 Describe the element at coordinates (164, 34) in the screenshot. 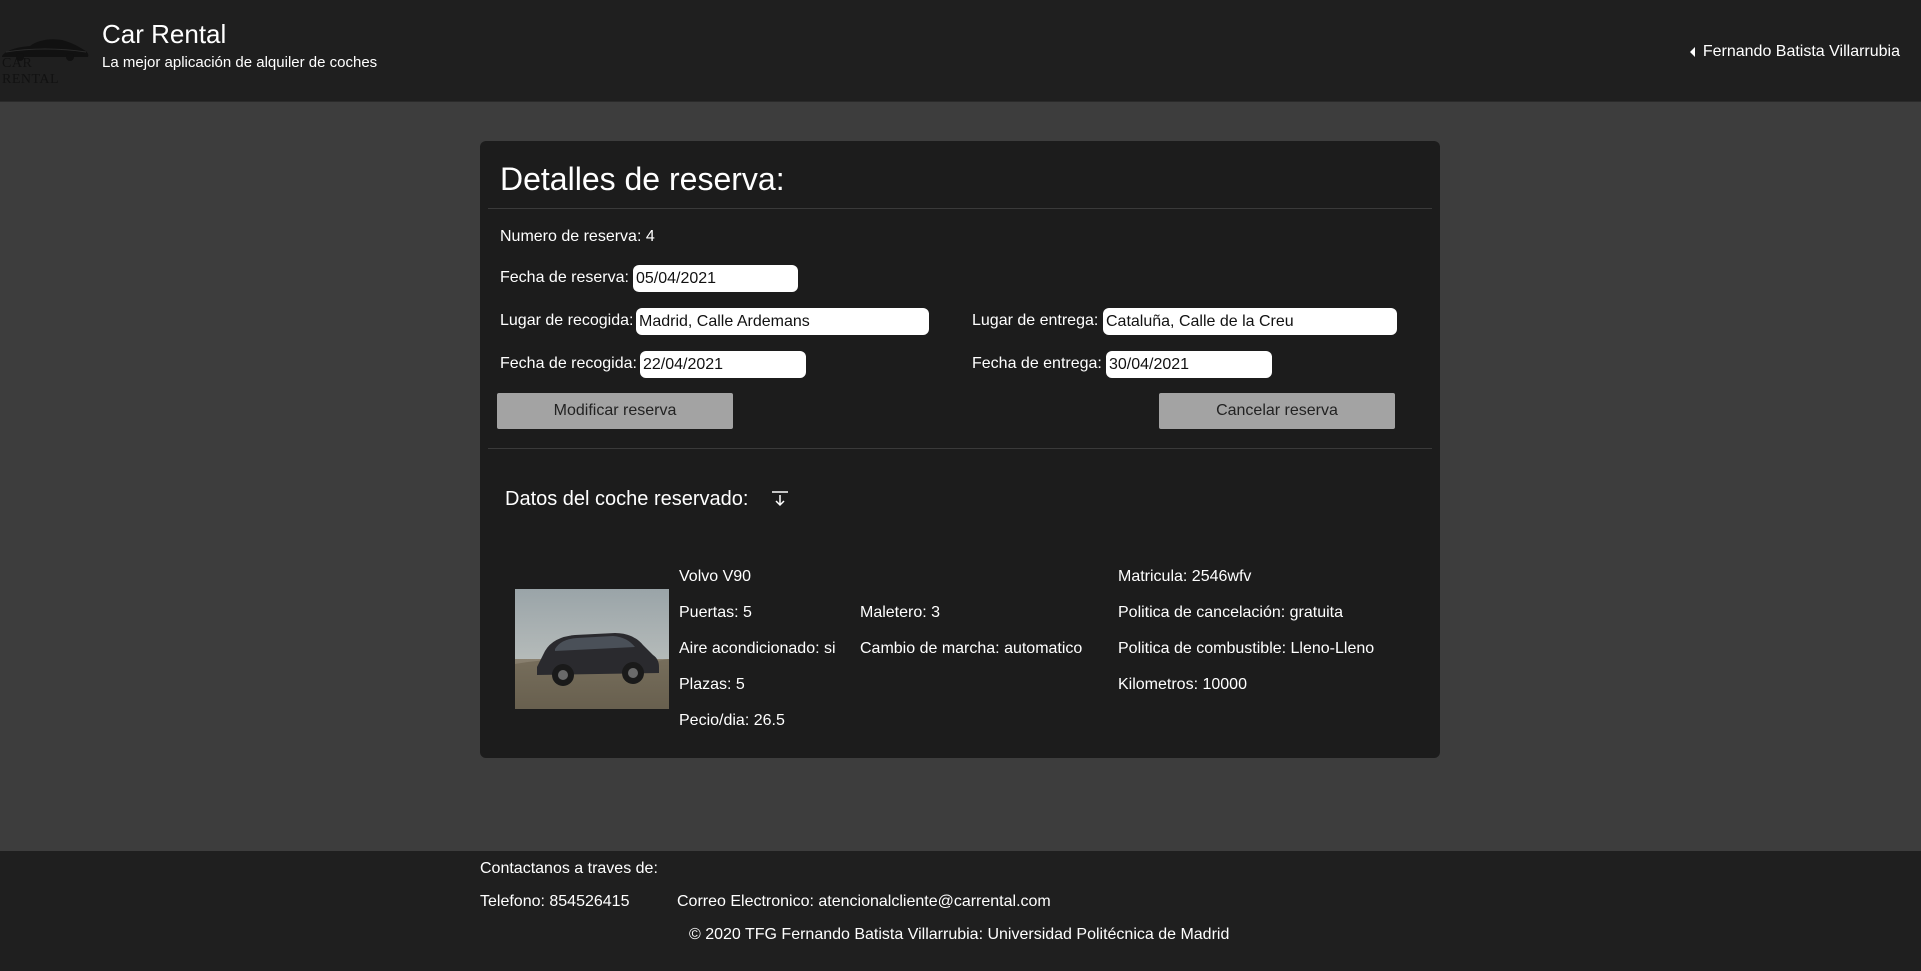

I see `app-title: Car Rental` at that location.